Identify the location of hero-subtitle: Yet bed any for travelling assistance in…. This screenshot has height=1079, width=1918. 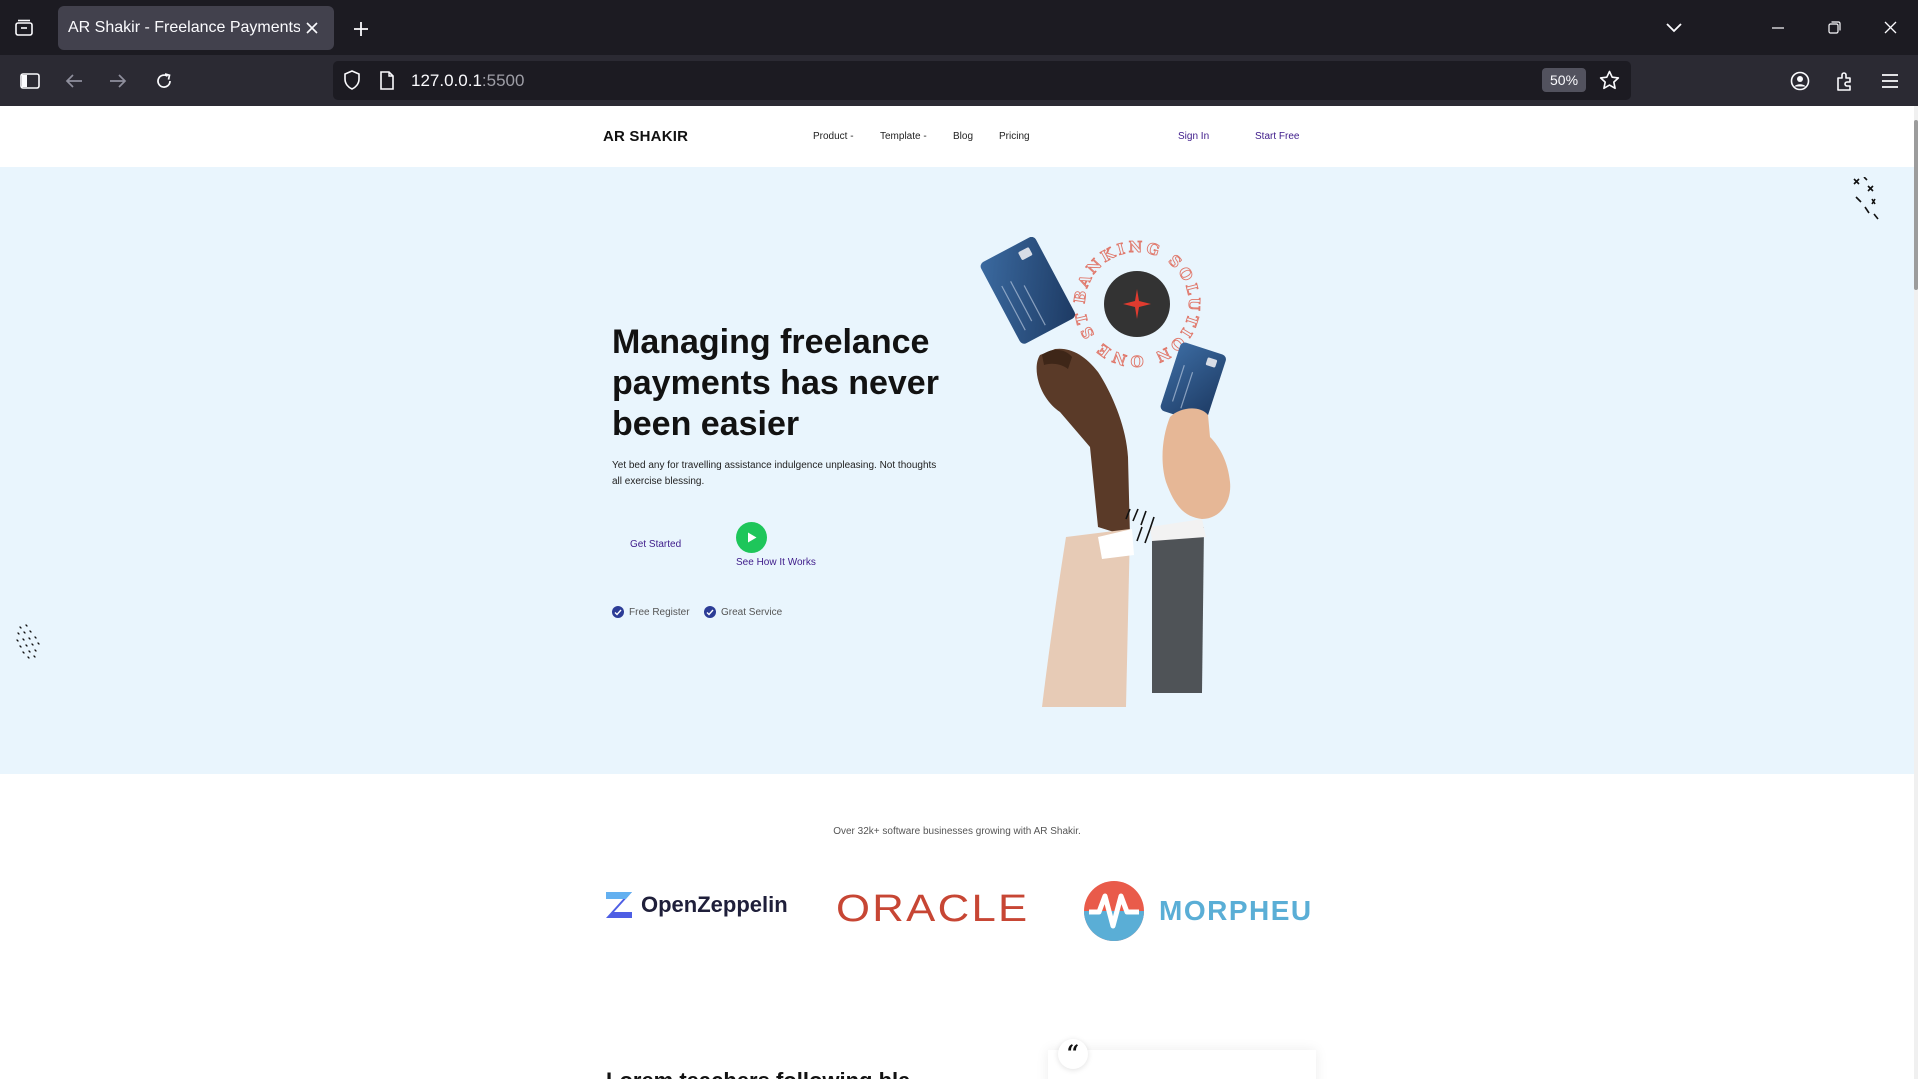
(774, 473).